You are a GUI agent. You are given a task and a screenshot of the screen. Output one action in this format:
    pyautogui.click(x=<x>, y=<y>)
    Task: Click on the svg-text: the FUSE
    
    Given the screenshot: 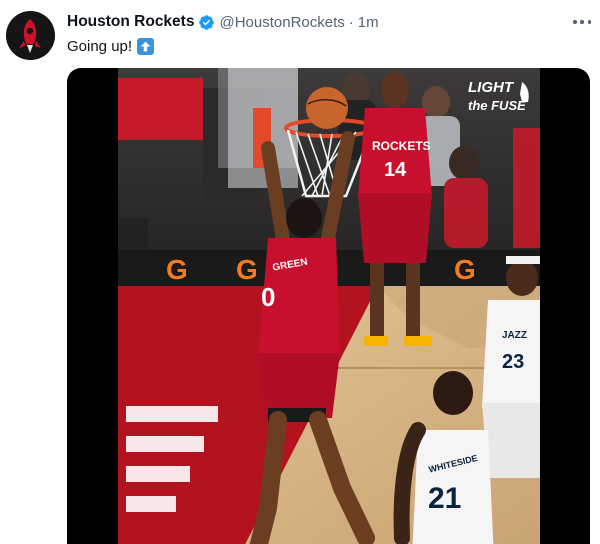 What is the action you would take?
    pyautogui.click(x=497, y=105)
    